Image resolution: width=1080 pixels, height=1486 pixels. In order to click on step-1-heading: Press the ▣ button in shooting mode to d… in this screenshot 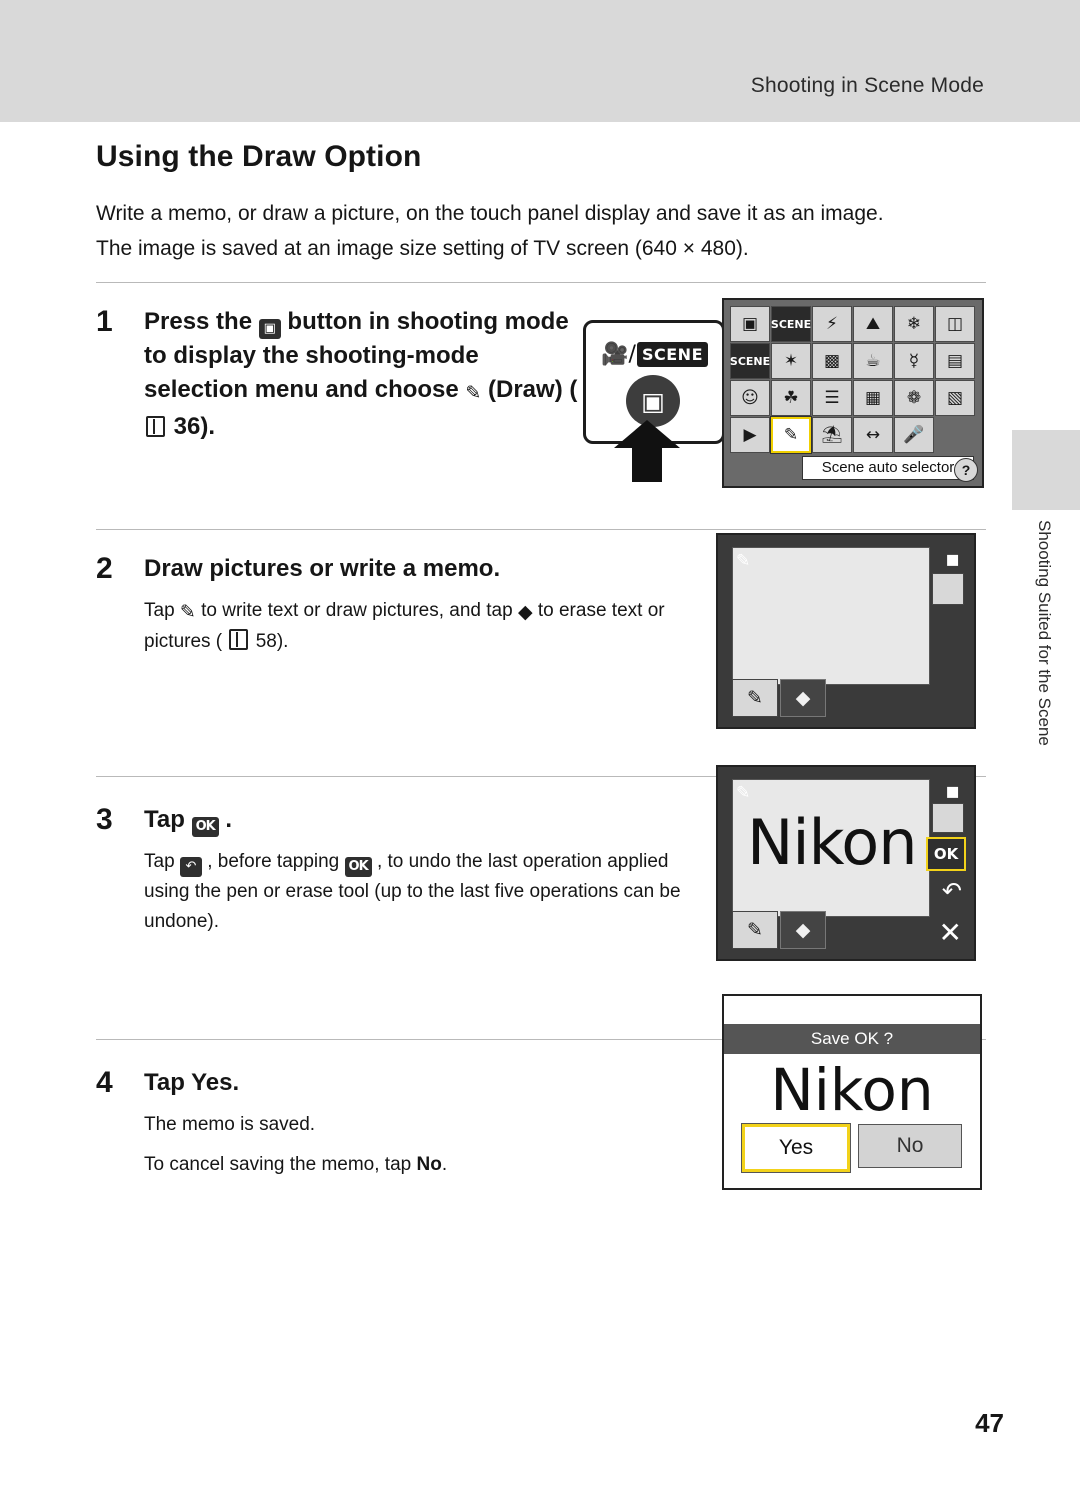, I will do `click(364, 374)`.